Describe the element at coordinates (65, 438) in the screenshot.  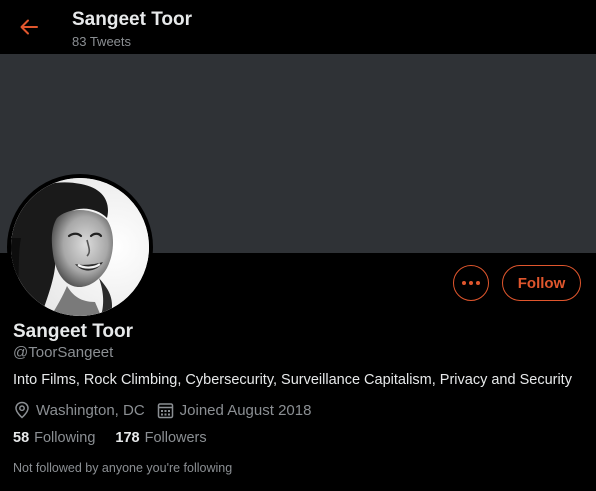
I see `following-label: Following` at that location.